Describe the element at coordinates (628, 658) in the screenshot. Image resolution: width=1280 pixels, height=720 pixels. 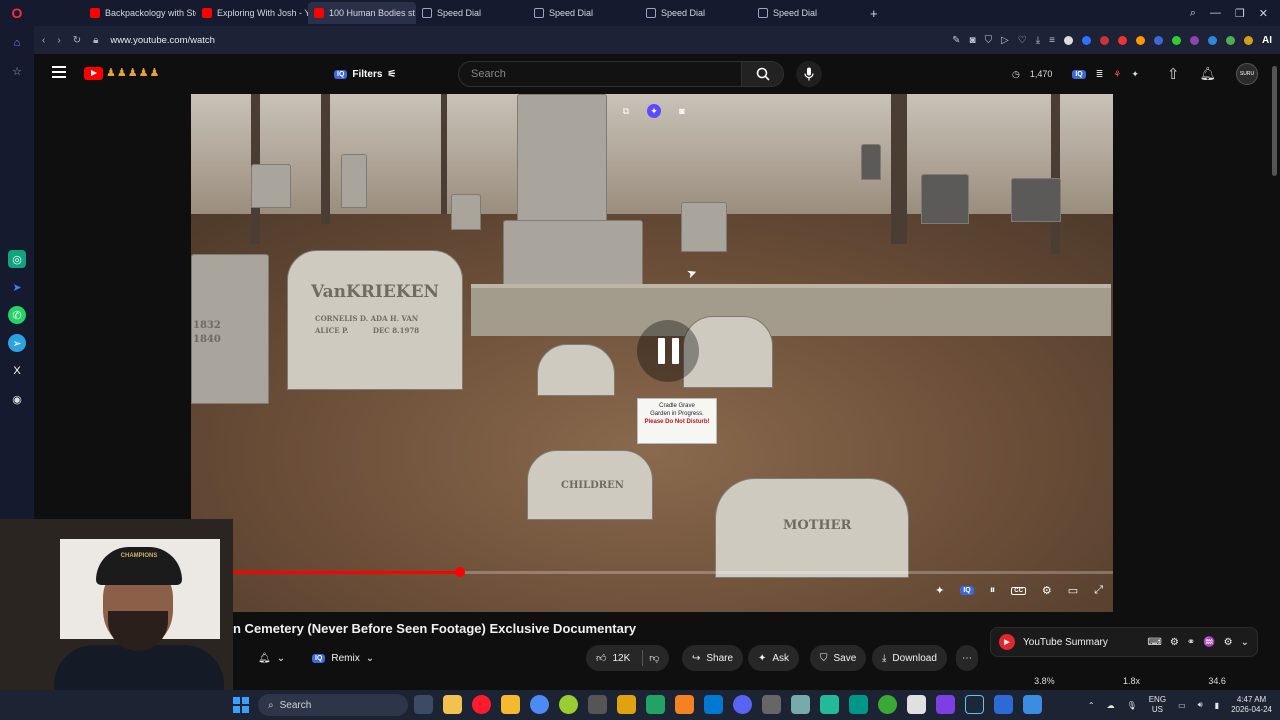
I see `like-button: 👍︎ 12K 👎︎` at that location.